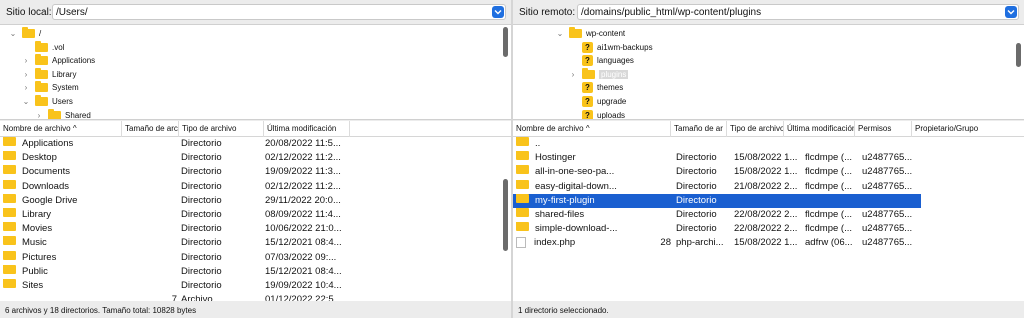  Describe the element at coordinates (50, 87) in the screenshot. I see `tree-node: › System` at that location.